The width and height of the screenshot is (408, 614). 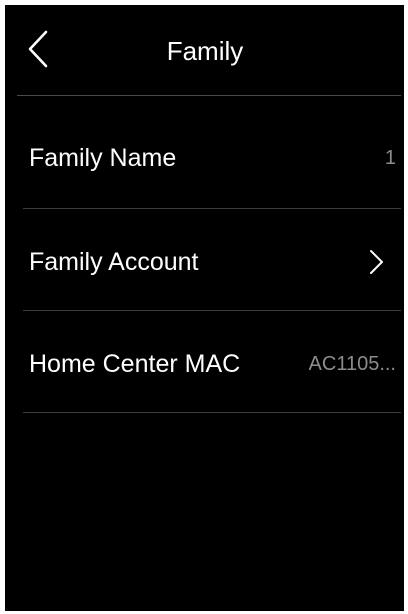 What do you see at coordinates (376, 262) in the screenshot?
I see `chevron-right-icon` at bounding box center [376, 262].